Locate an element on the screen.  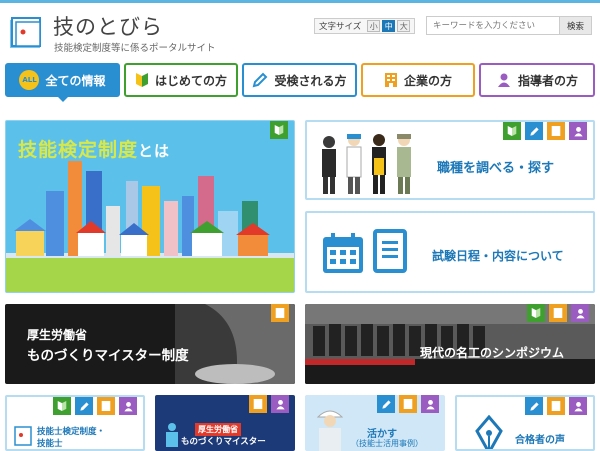
instructor-icon is located at coordinates (504, 80).